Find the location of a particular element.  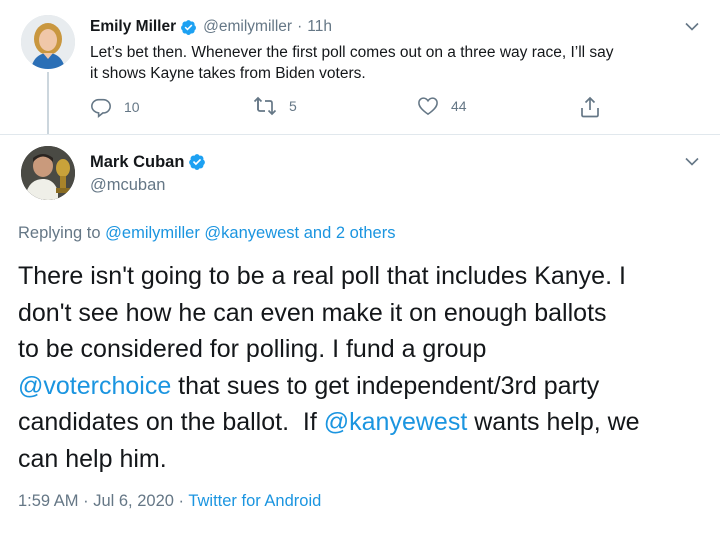

tweet-line-text: candidates on the ballot. If is located at coordinates (171, 422).